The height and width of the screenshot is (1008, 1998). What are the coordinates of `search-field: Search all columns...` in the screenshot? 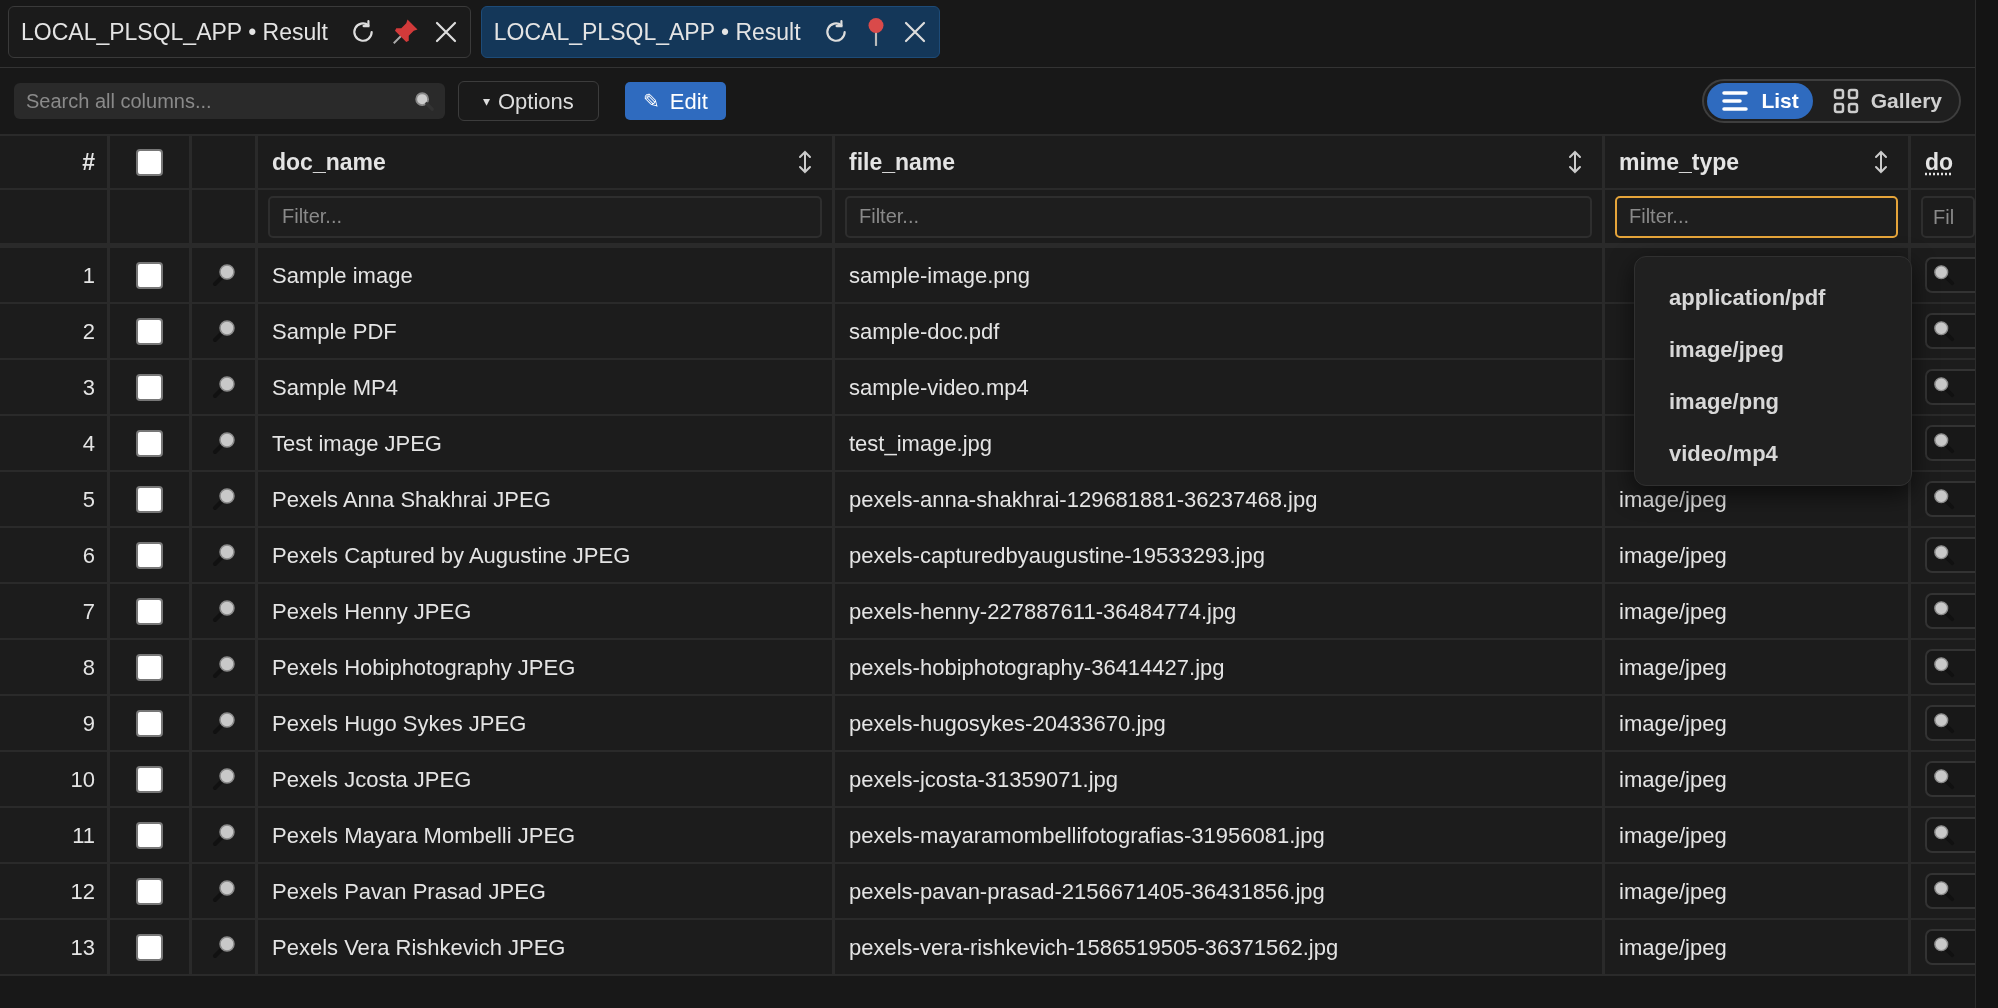 It's located at (229, 101).